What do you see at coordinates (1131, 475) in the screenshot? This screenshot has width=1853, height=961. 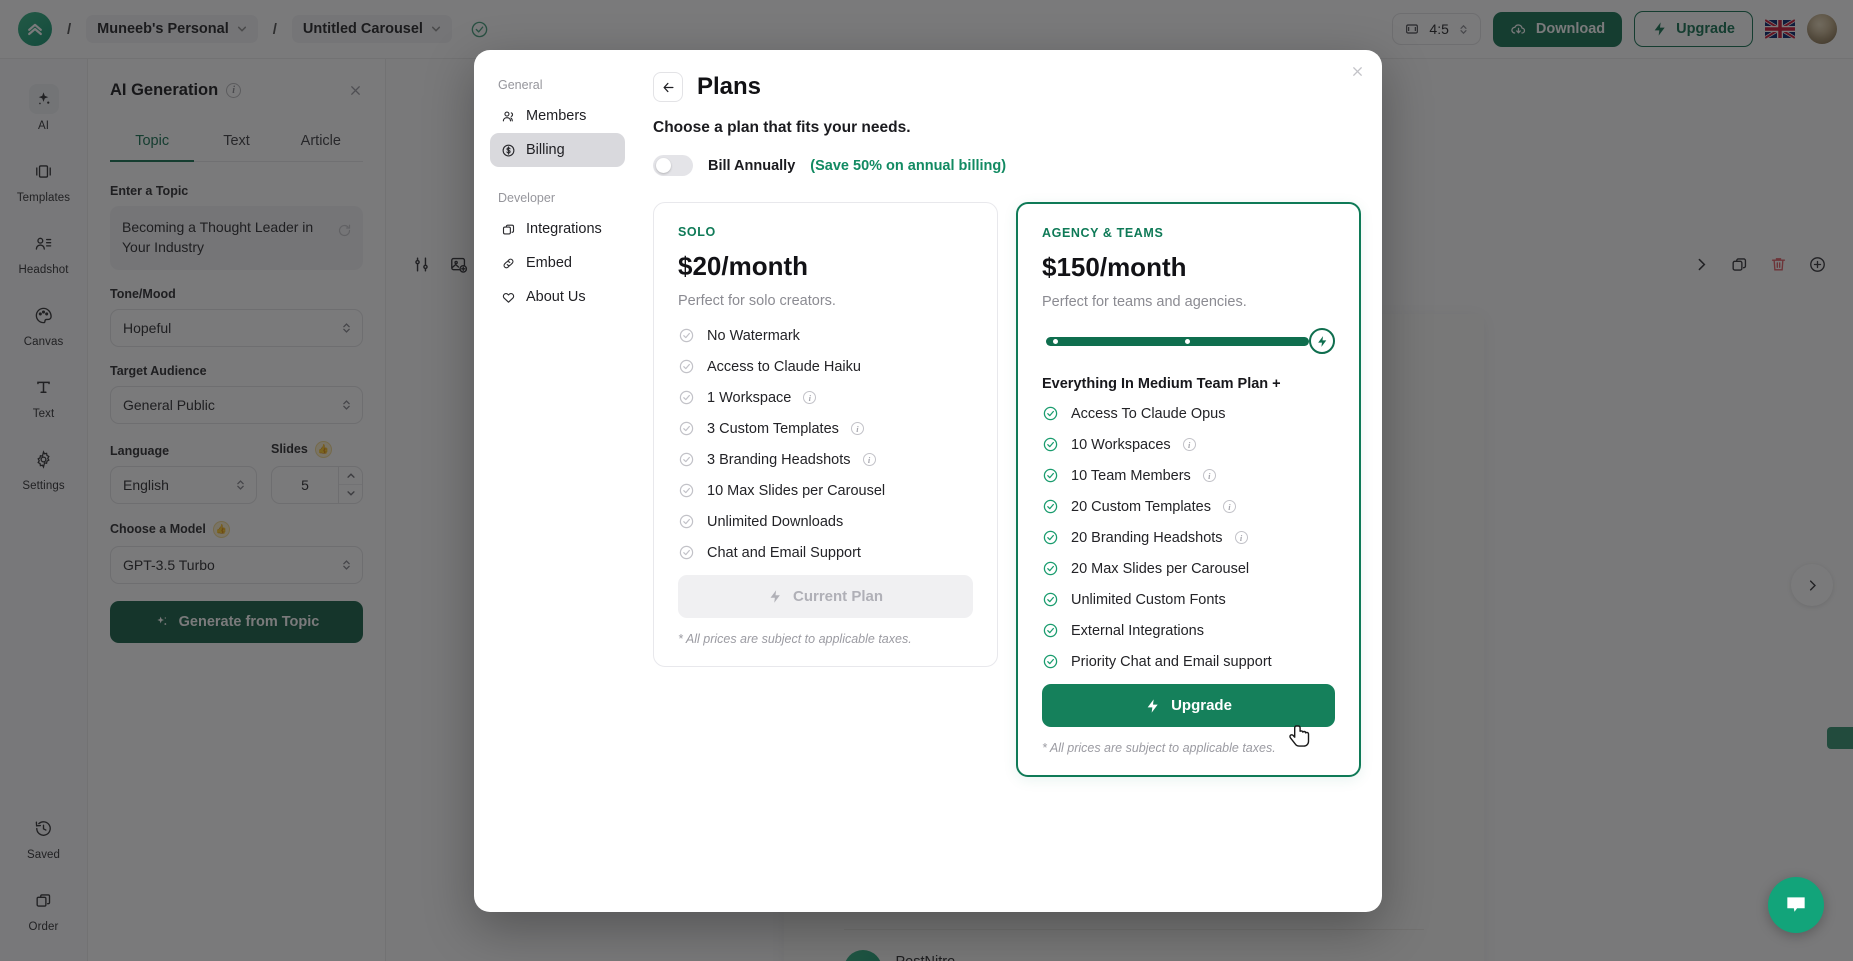 I see `plan-feature-label: 10 Team Members` at bounding box center [1131, 475].